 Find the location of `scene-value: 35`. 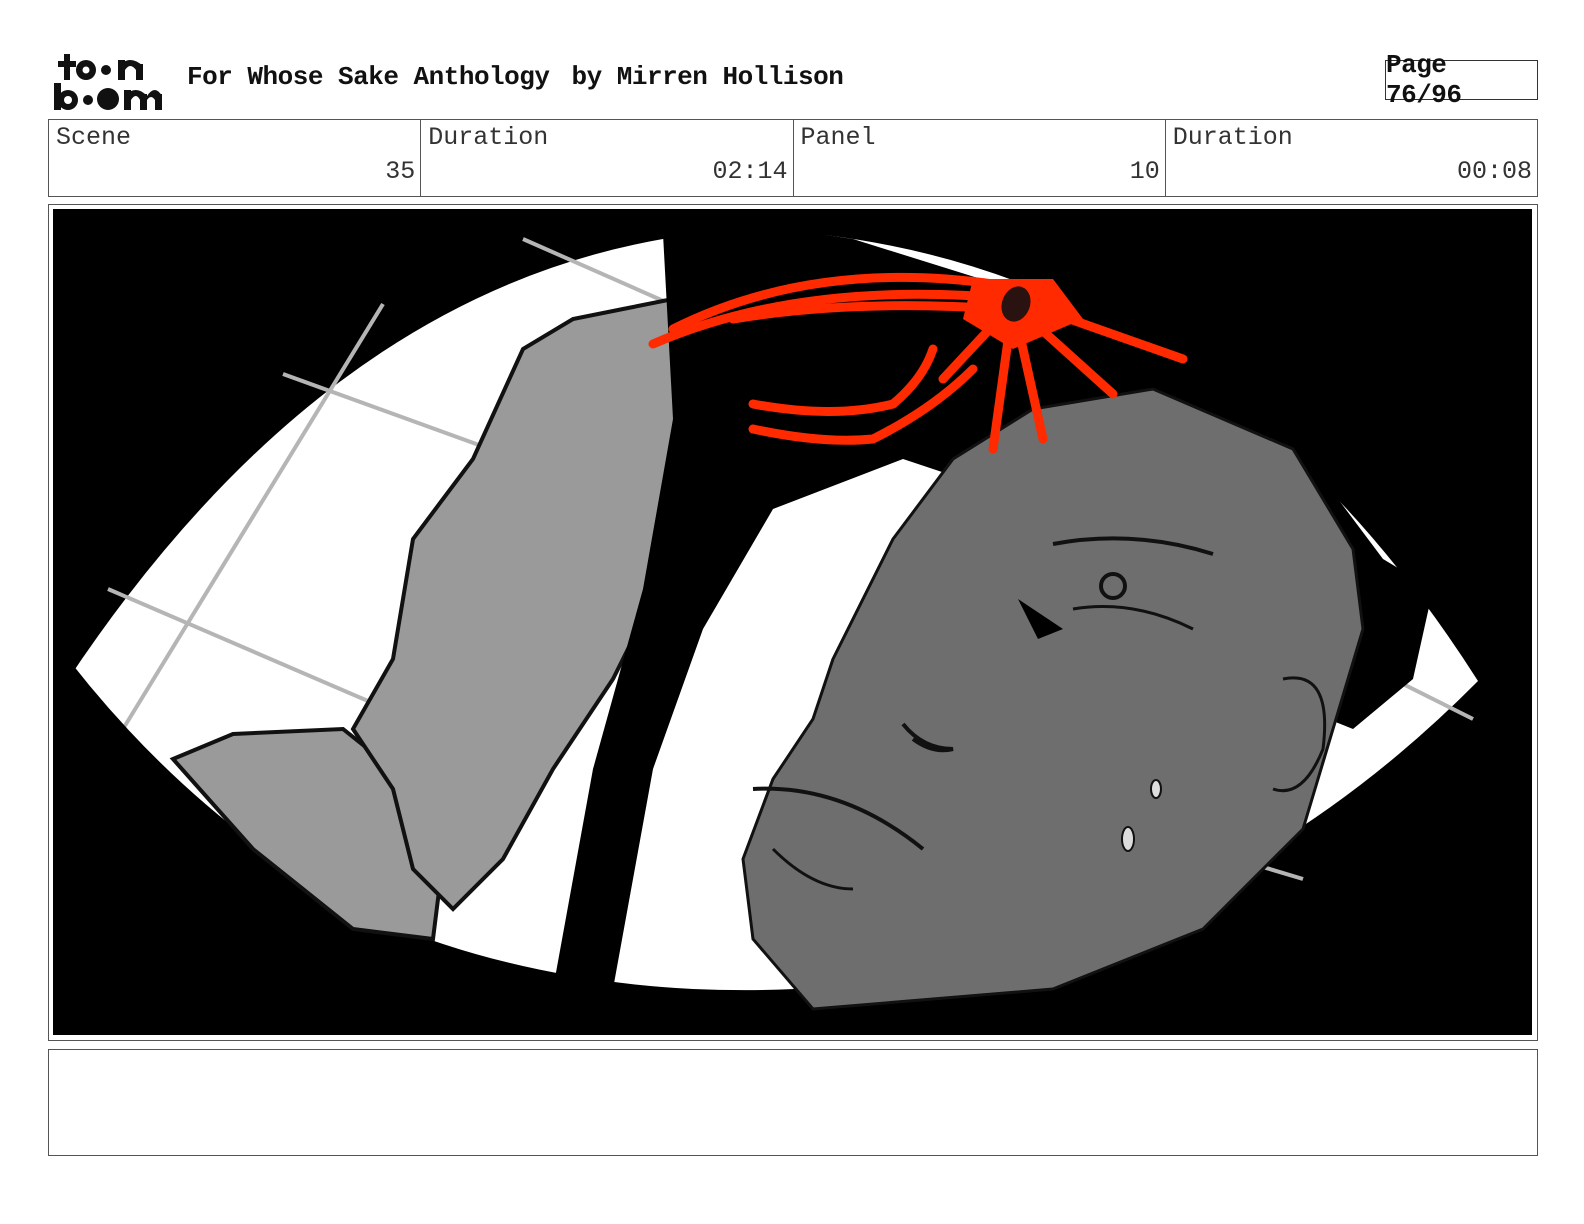

scene-value: 35 is located at coordinates (400, 171).